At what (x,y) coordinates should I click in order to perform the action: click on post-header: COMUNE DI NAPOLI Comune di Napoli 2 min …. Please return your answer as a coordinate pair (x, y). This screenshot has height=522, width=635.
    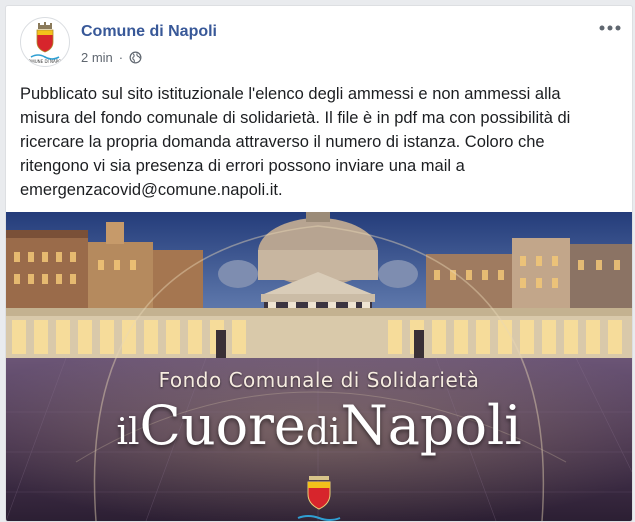
    Looking at the image, I should click on (319, 40).